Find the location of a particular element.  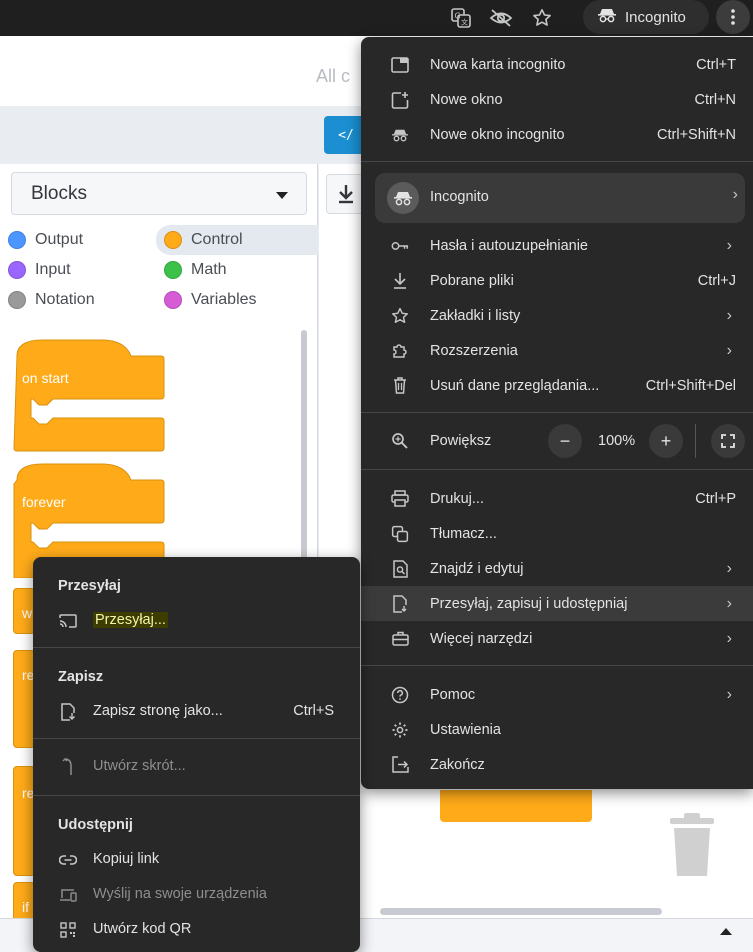

submenu-item-copy-link: Kopiuj link is located at coordinates (196, 859).